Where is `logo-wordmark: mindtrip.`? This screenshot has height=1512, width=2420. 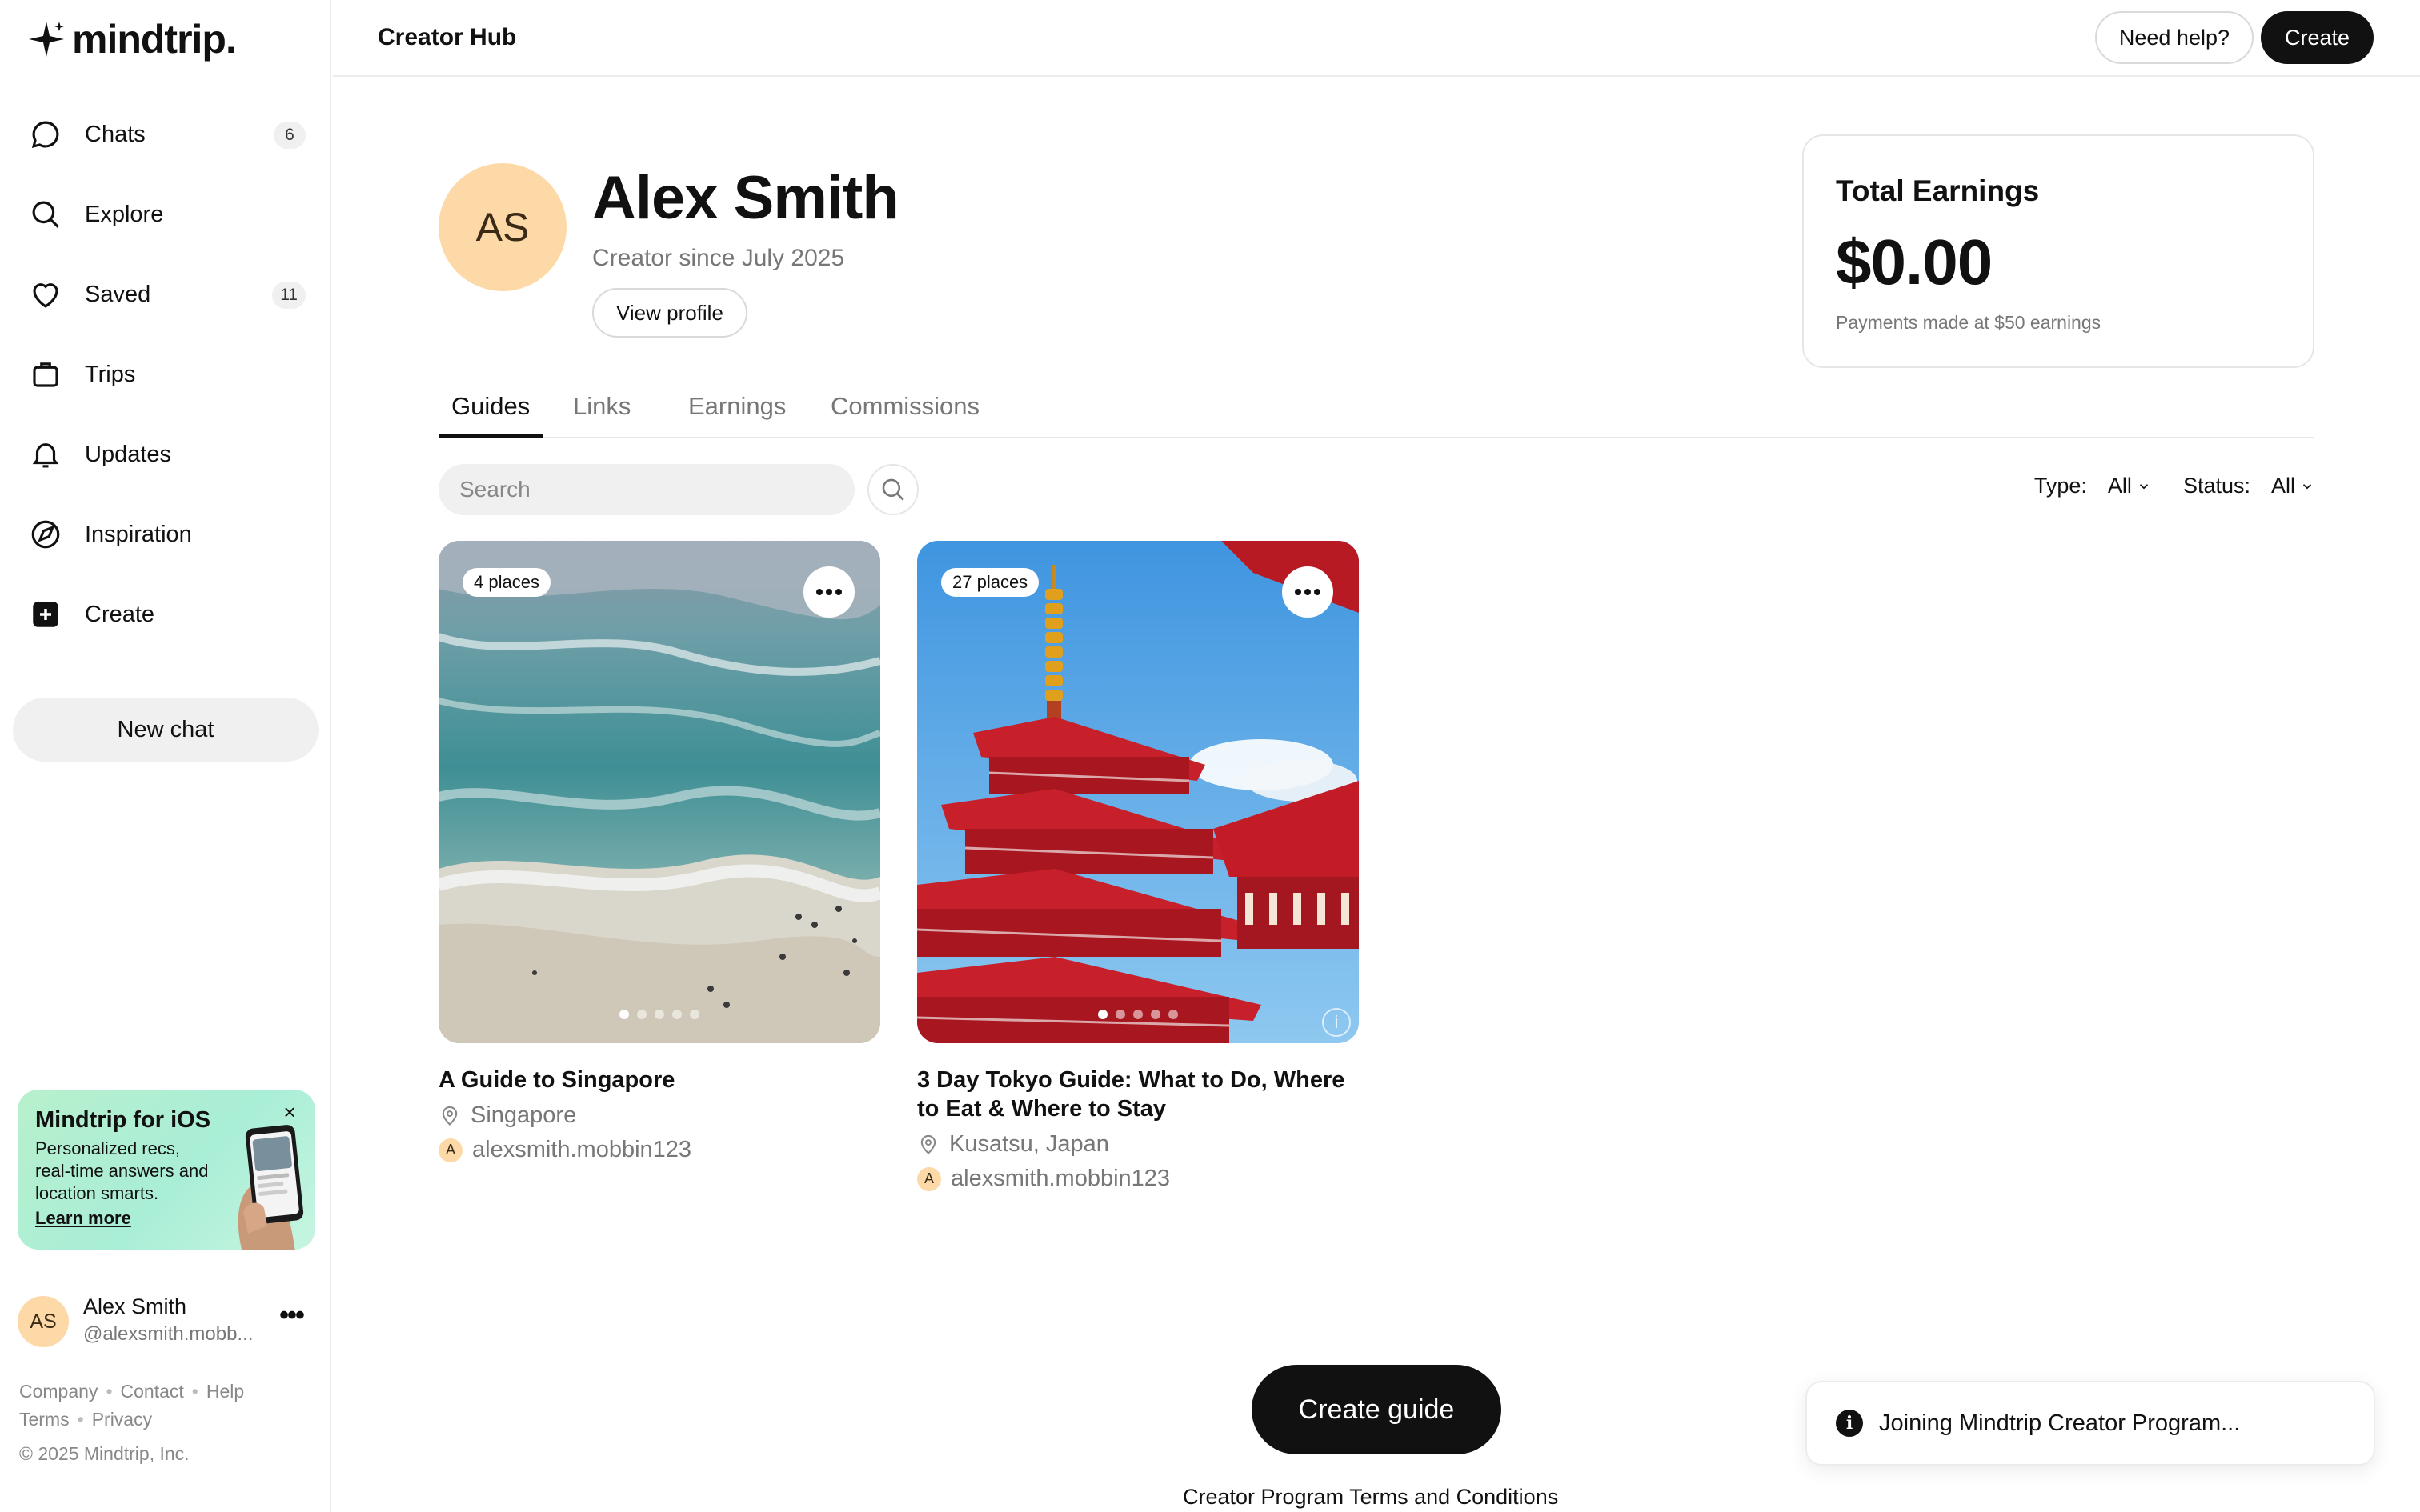
logo-wordmark: mindtrip. is located at coordinates (154, 39).